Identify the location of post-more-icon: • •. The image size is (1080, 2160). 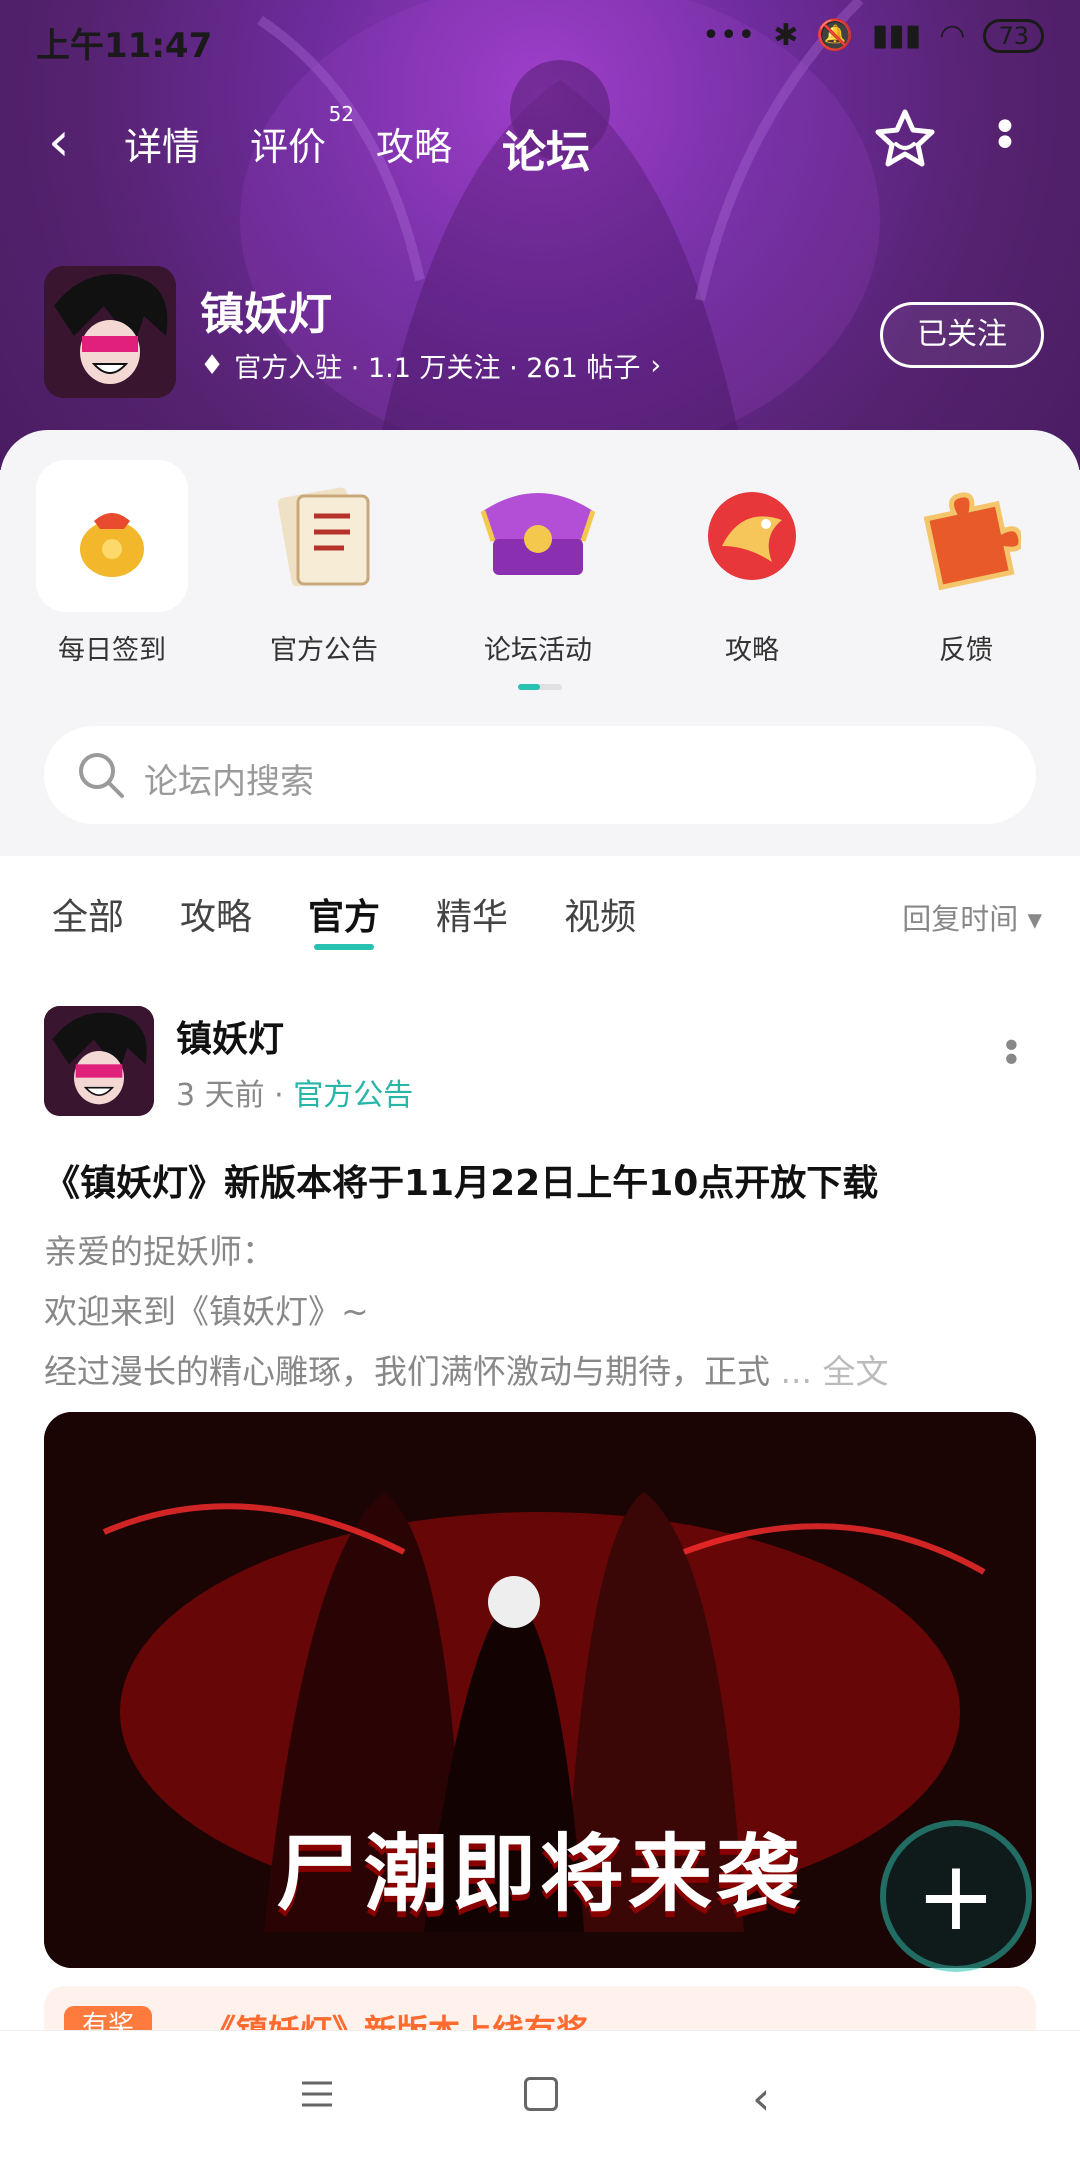
(1011, 1054).